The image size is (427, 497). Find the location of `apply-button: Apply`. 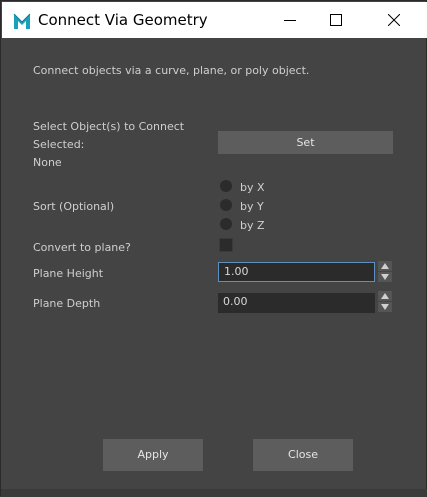

apply-button: Apply is located at coordinates (153, 455).